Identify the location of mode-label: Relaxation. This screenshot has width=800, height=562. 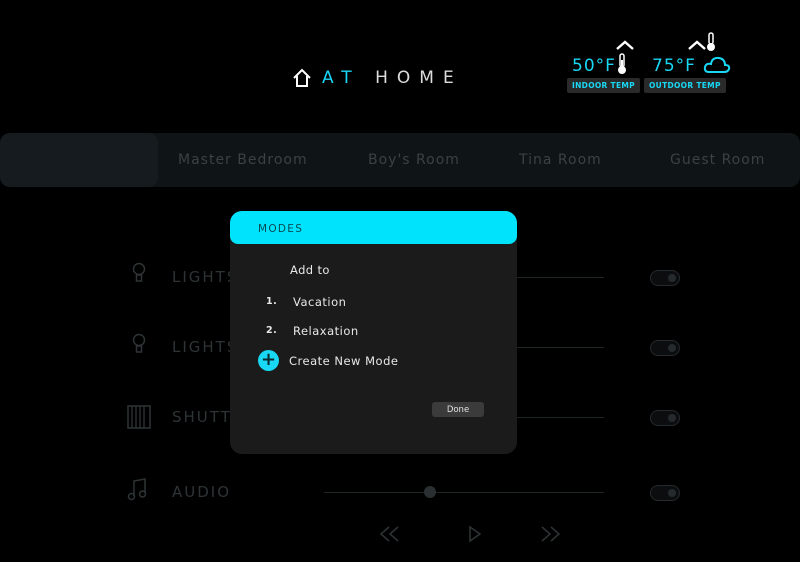
(326, 331).